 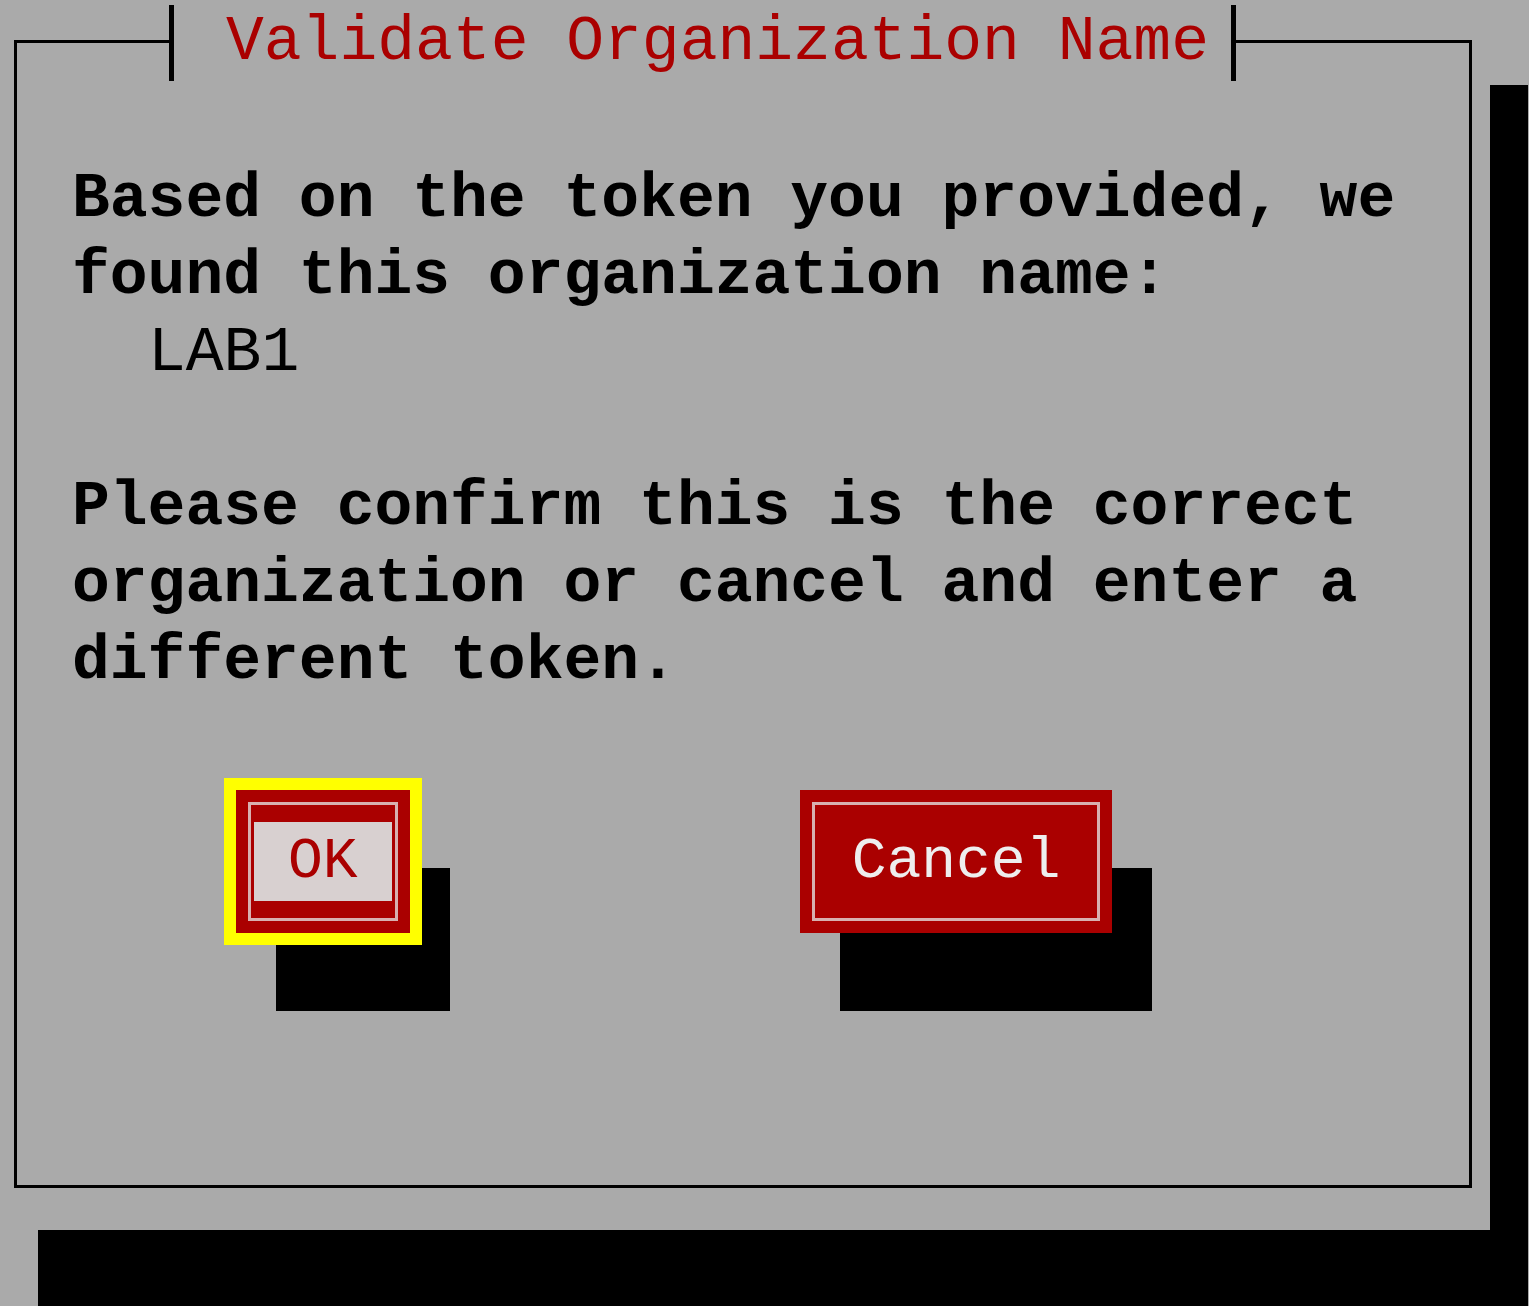 I want to click on instruction-text: Please confirm this is the correct organization or cancel and enter a different token., so click(x=715, y=585).